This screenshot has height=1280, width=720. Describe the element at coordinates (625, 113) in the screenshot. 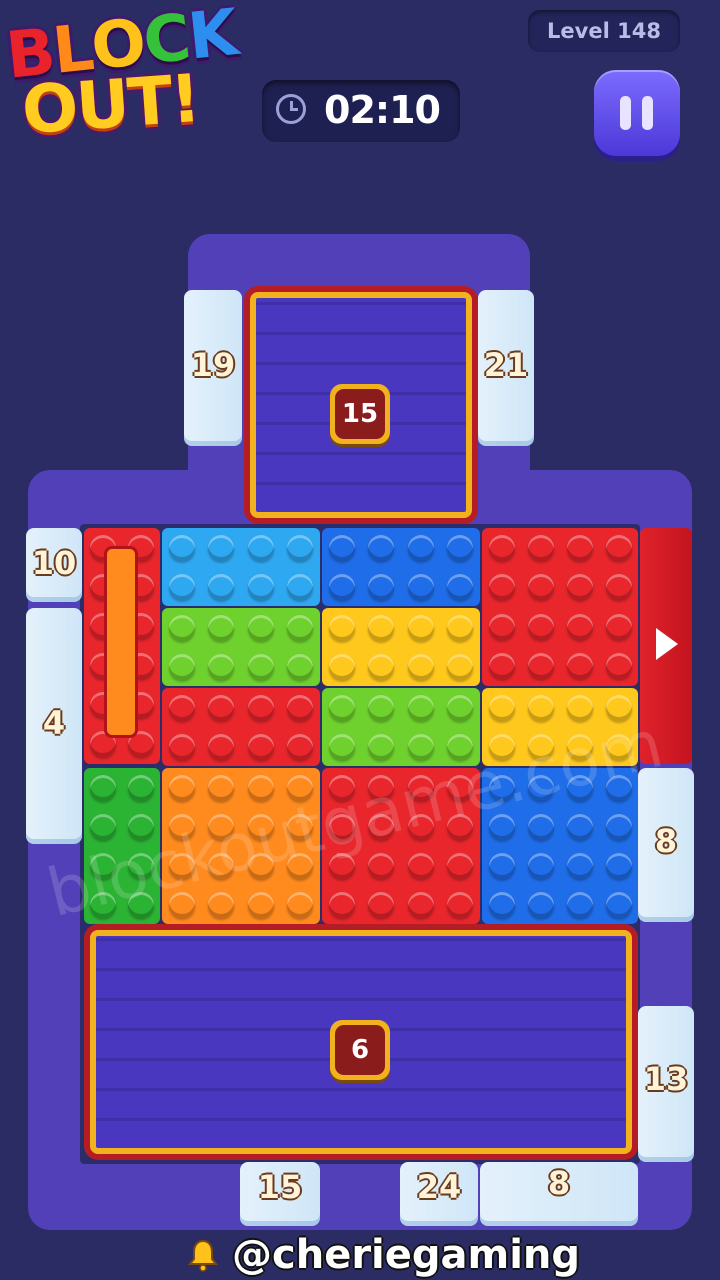

I see `pause-icon` at that location.